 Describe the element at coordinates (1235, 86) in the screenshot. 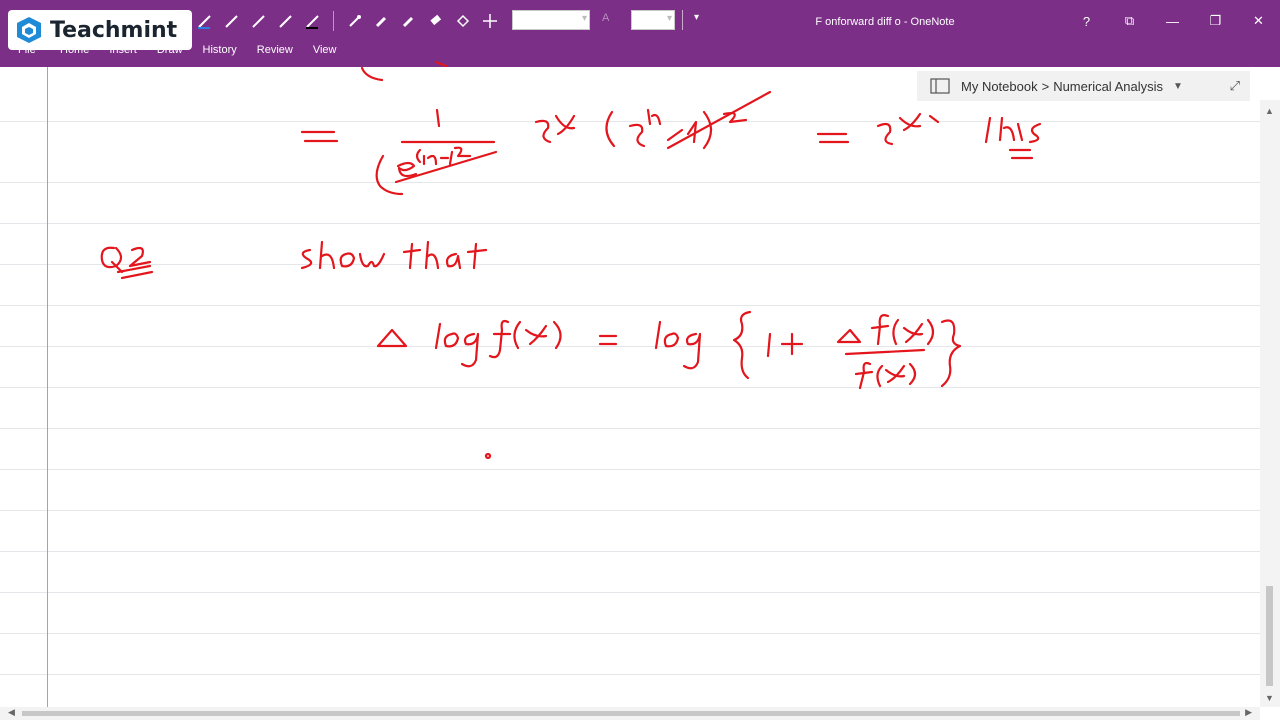

I see `expand-icon: ⤢` at that location.